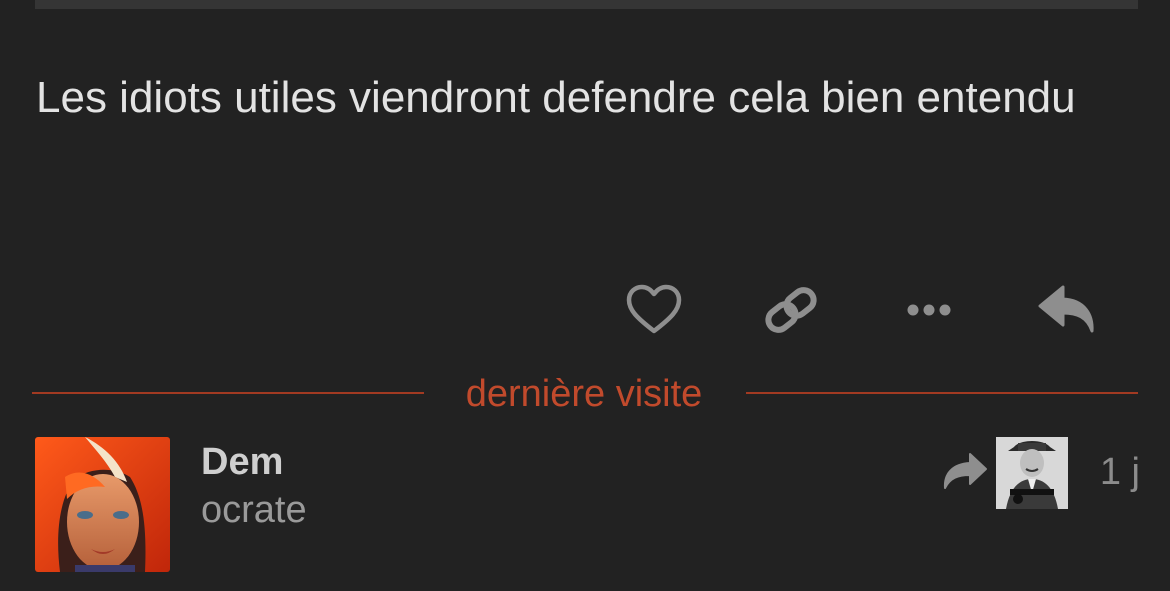 The height and width of the screenshot is (591, 1170). I want to click on divider-line-right, so click(942, 393).